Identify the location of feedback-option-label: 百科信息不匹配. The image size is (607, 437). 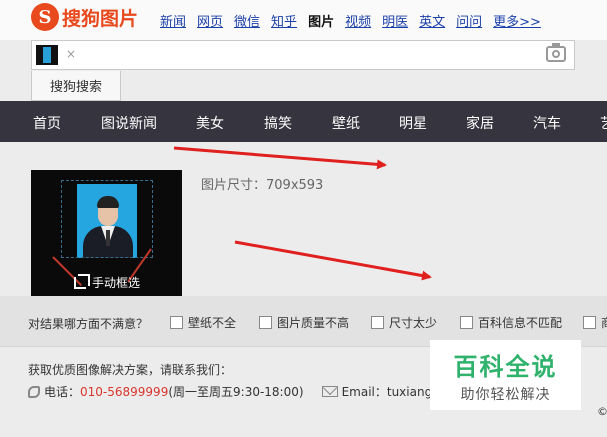
(520, 323).